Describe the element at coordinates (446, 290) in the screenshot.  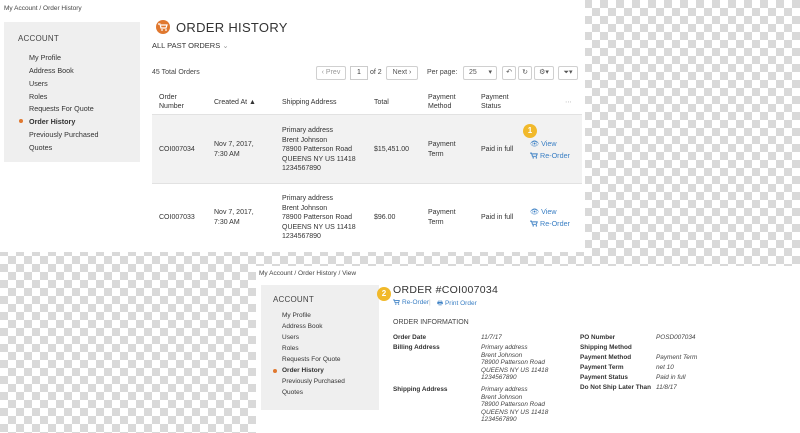
I see `order-title: ORDER #COI007034` at that location.